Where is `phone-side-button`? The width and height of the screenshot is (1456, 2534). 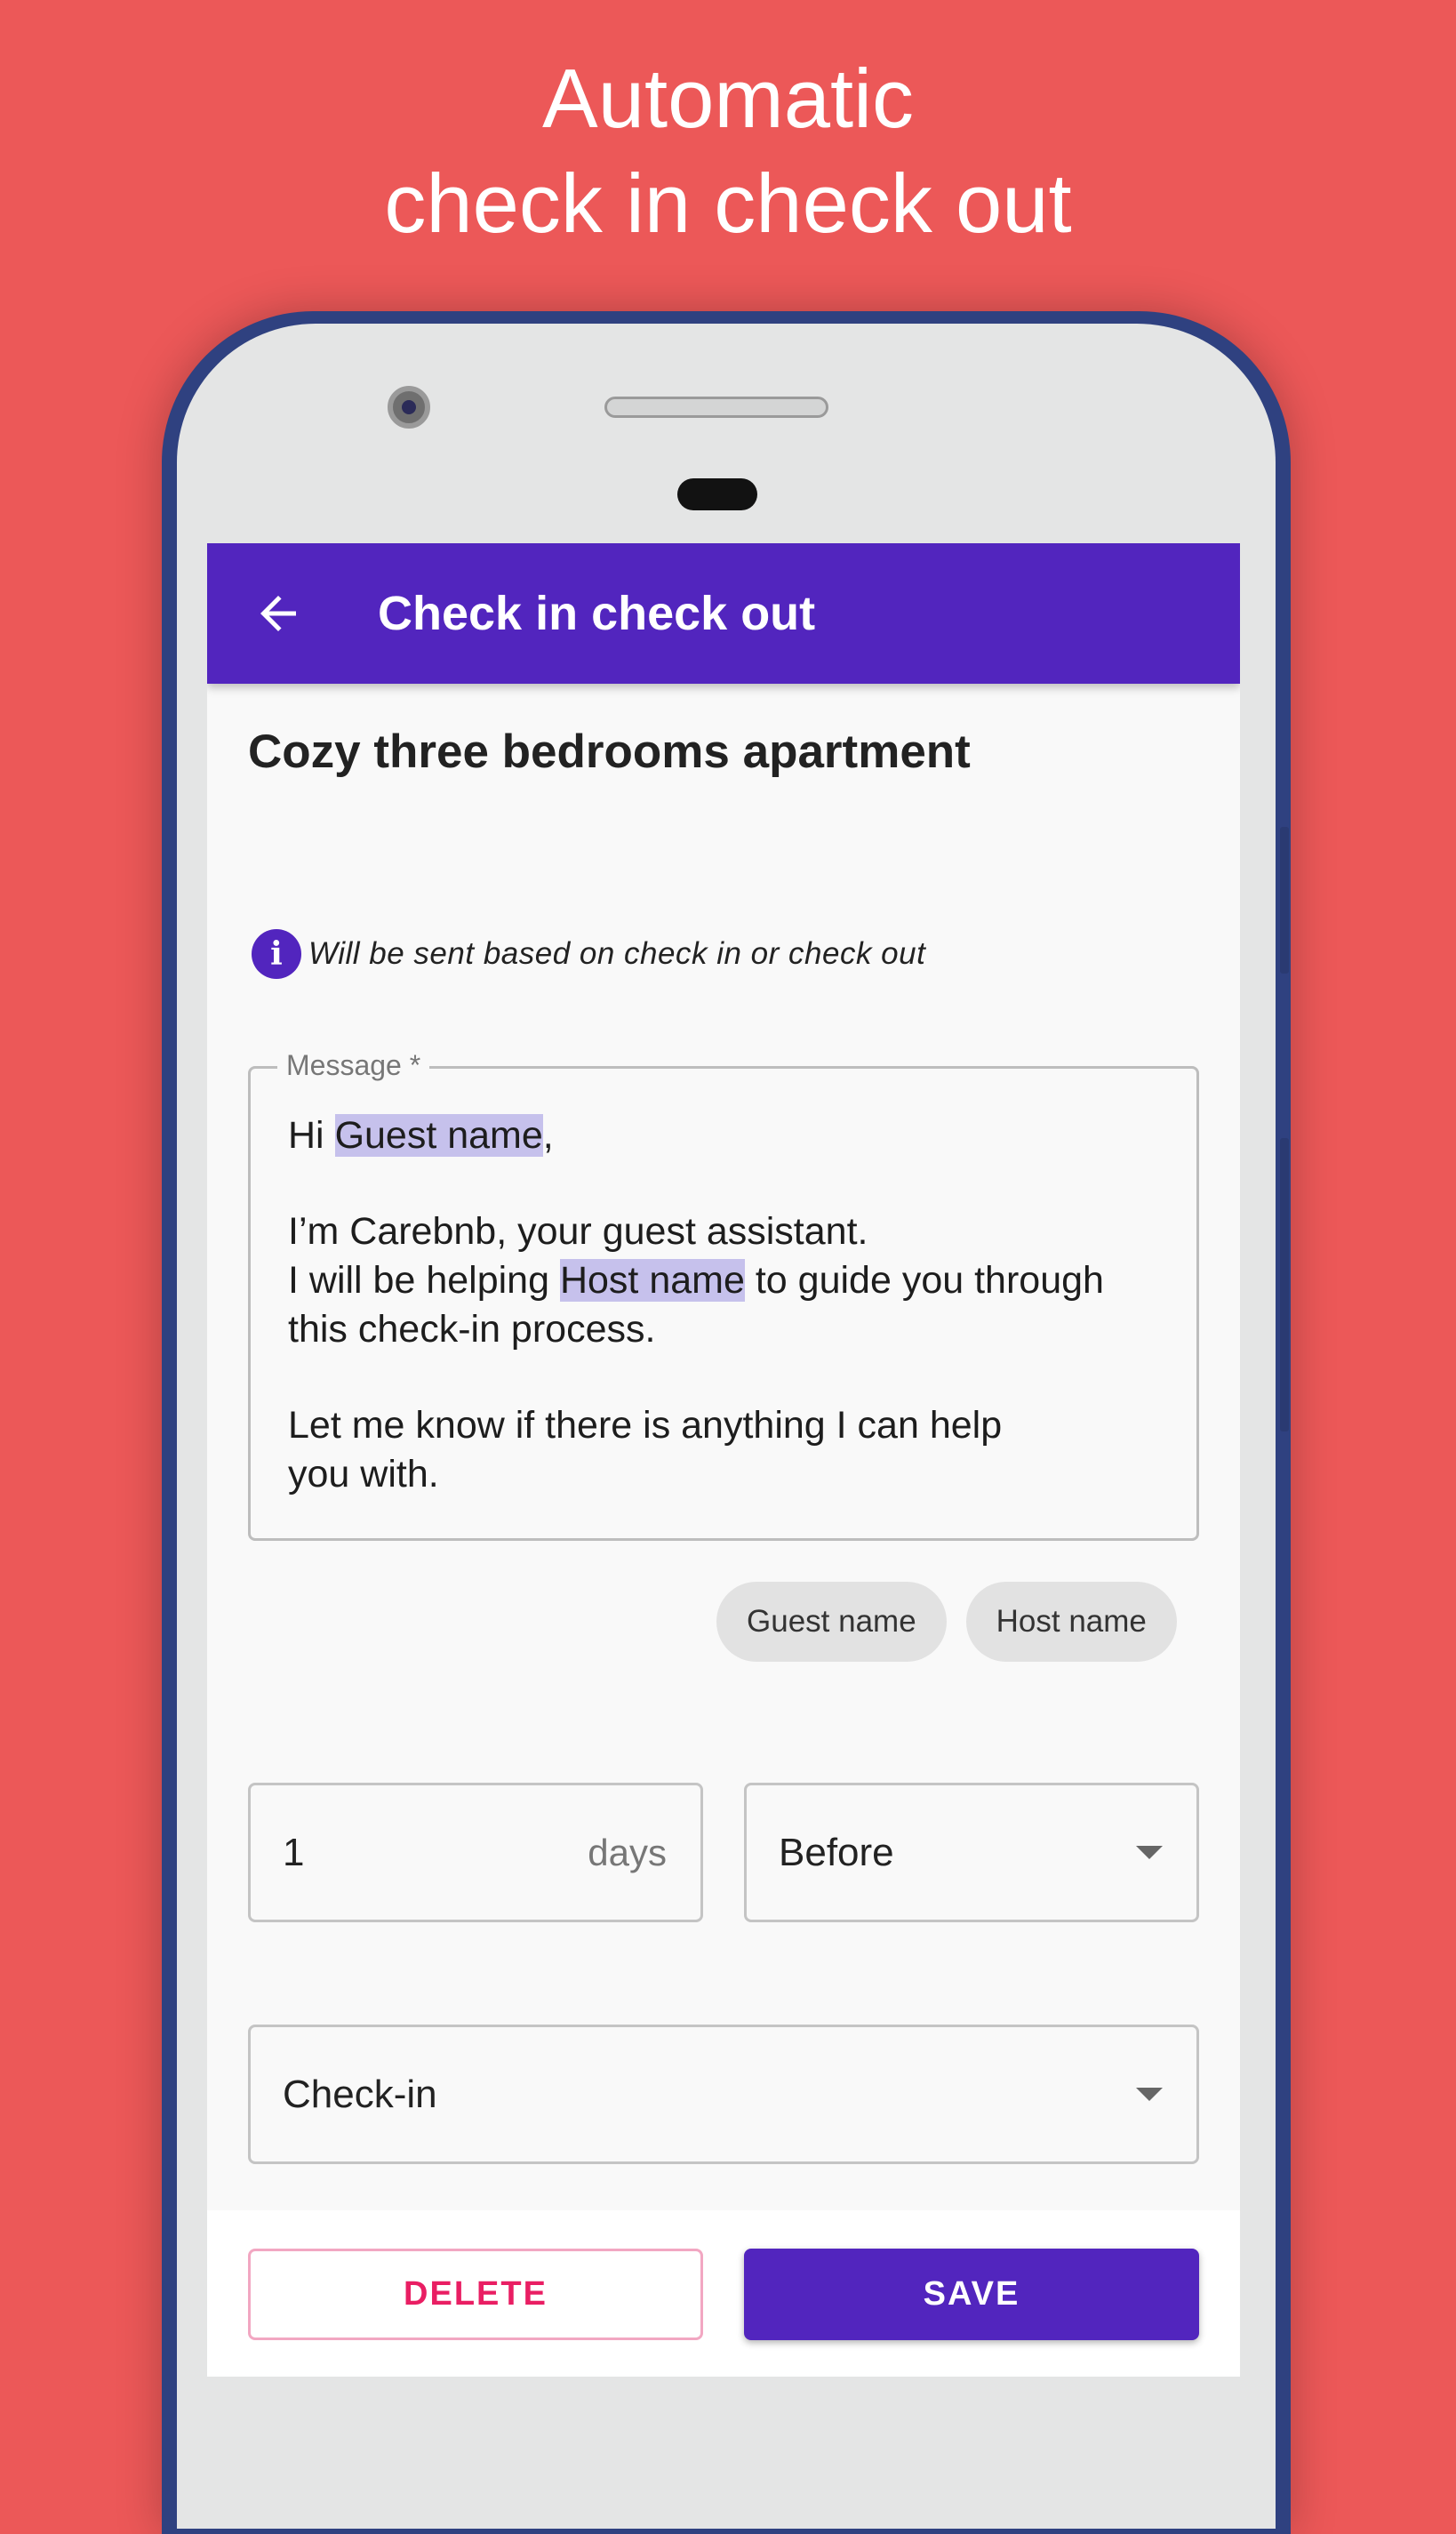 phone-side-button is located at coordinates (1284, 901).